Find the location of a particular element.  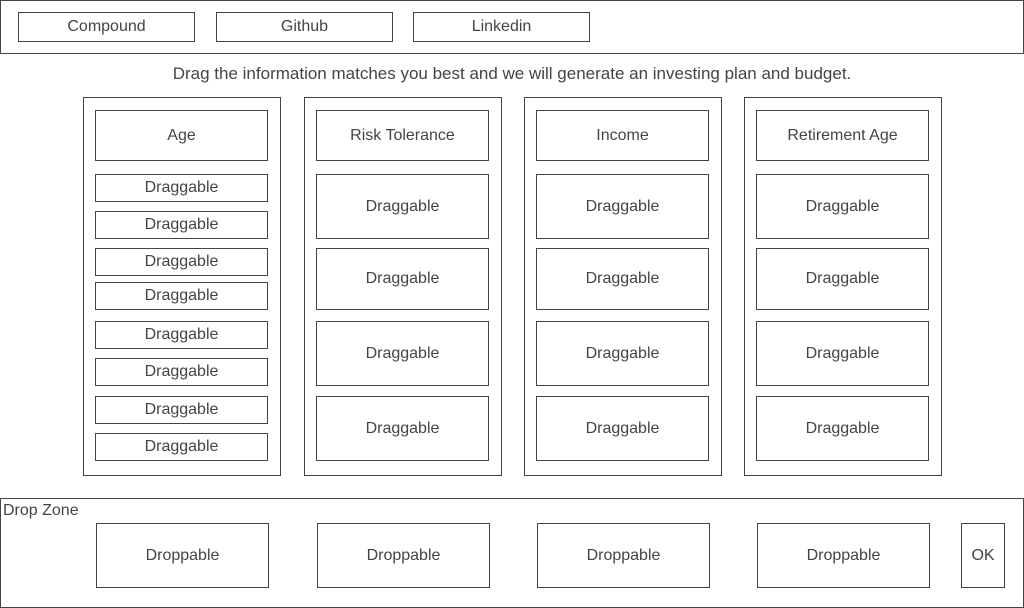

income-header: Income is located at coordinates (622, 135).